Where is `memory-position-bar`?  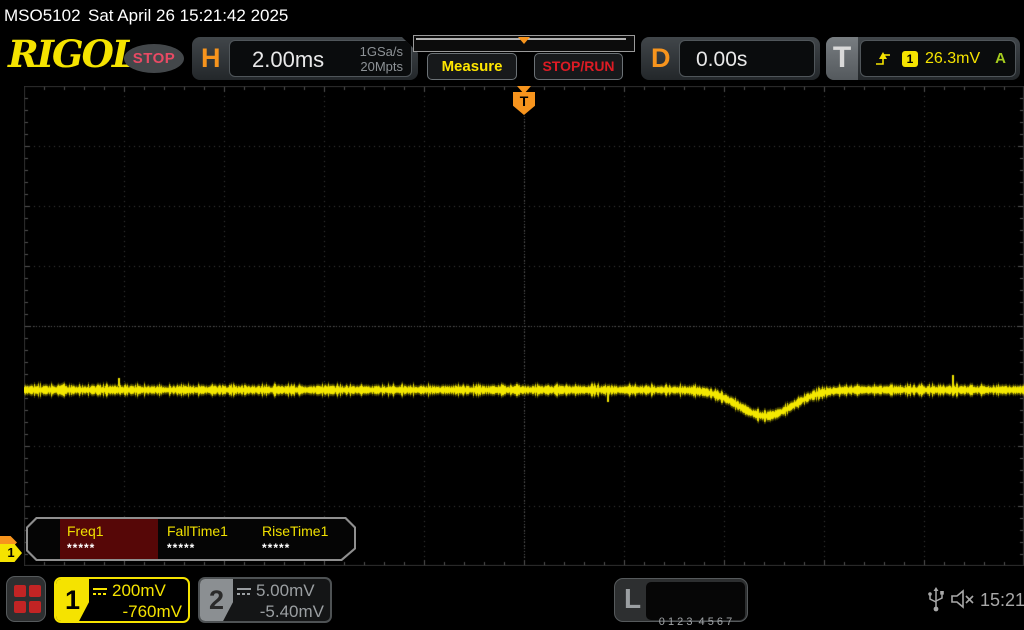
memory-position-bar is located at coordinates (524, 43).